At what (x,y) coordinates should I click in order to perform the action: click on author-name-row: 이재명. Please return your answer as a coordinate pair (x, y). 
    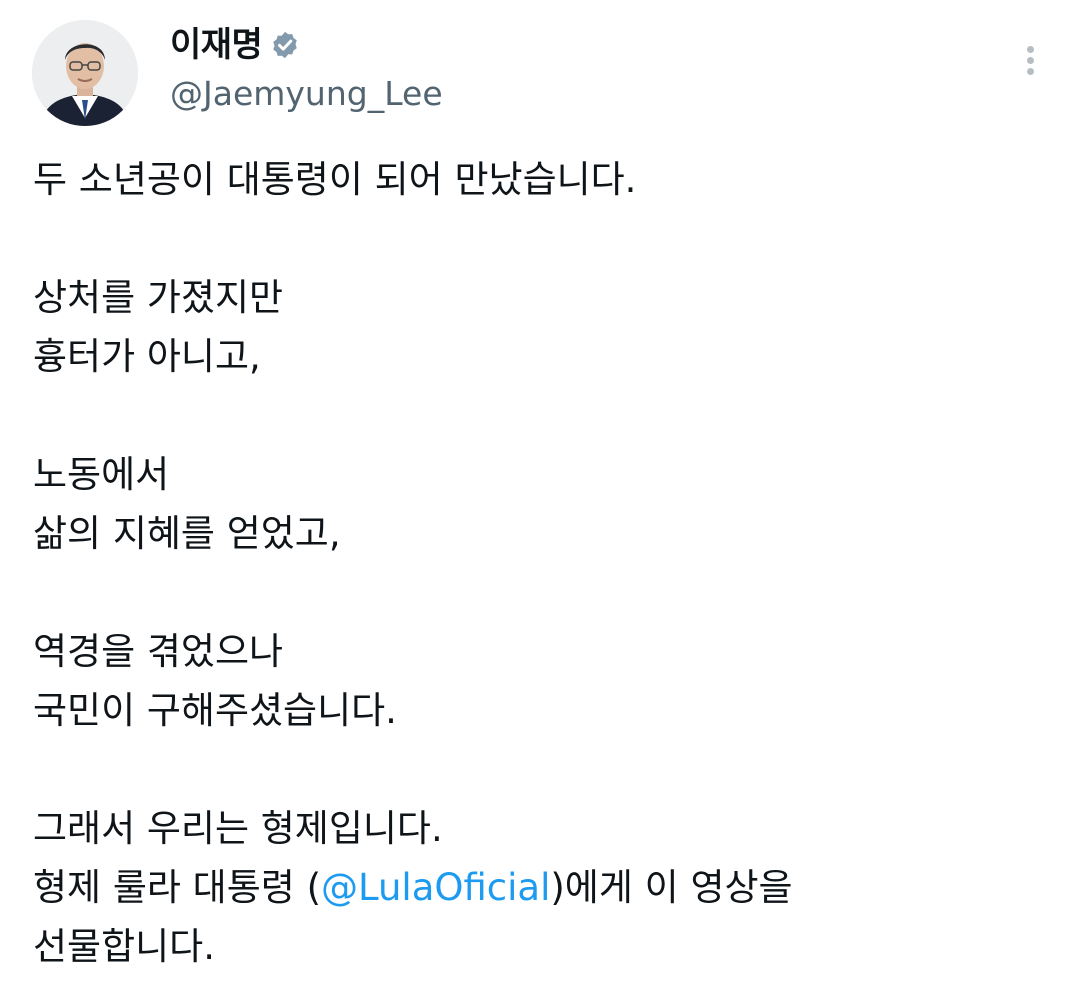
    Looking at the image, I should click on (235, 45).